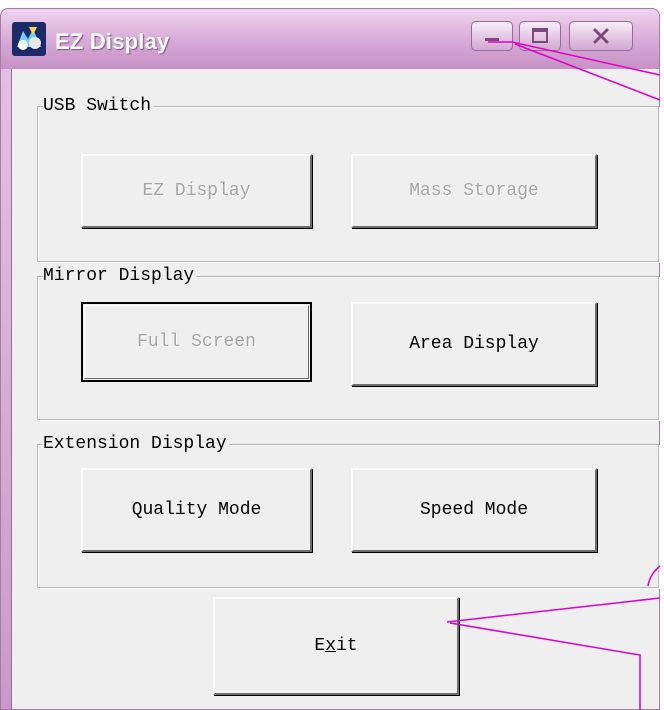 Image resolution: width=664 pixels, height=710 pixels. What do you see at coordinates (320, 646) in the screenshot?
I see `exit-label-start: E` at bounding box center [320, 646].